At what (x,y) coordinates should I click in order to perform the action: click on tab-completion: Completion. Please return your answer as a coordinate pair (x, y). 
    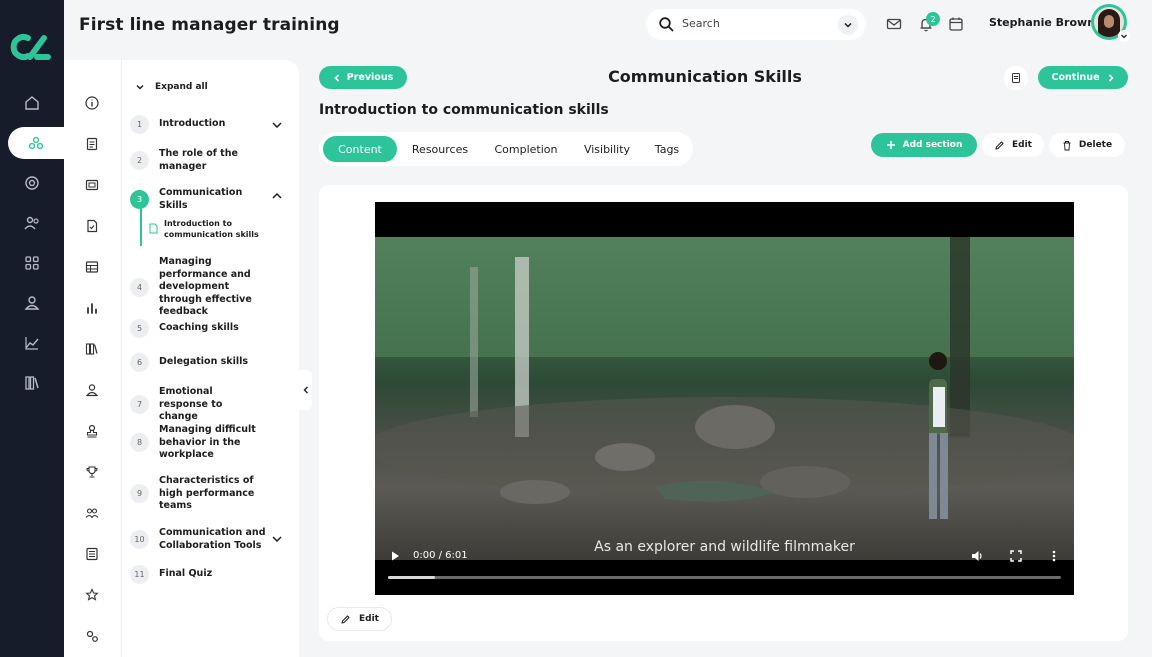
    Looking at the image, I should click on (526, 149).